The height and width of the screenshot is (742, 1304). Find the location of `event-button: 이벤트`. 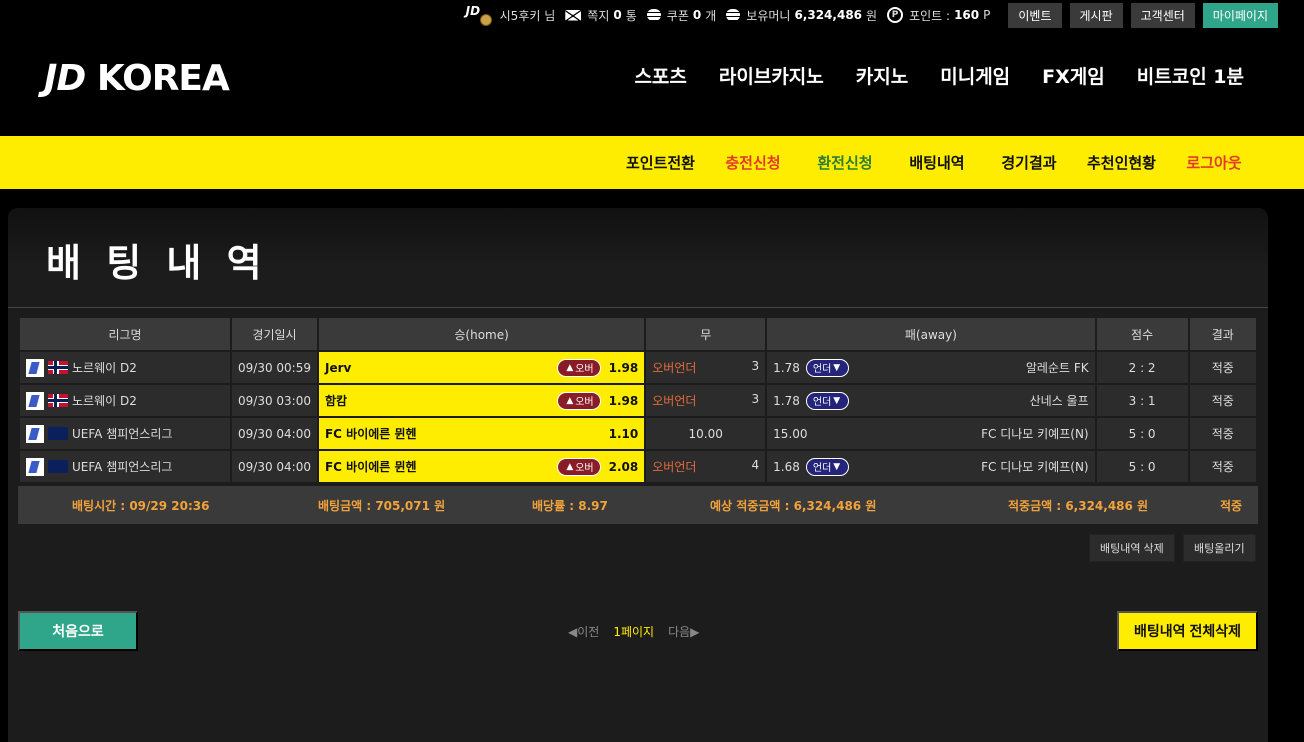

event-button: 이벤트 is located at coordinates (1035, 15).